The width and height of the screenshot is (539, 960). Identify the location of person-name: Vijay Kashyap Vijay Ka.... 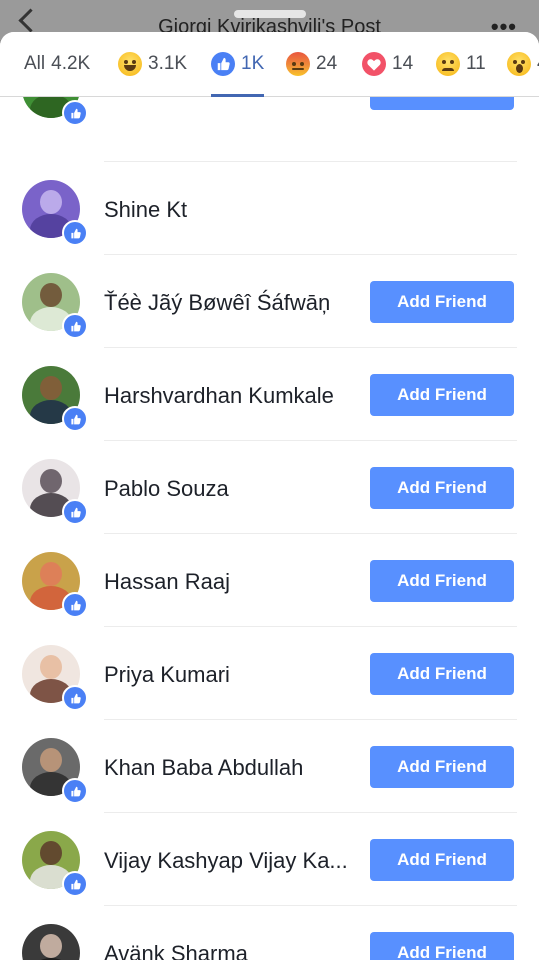
(226, 861).